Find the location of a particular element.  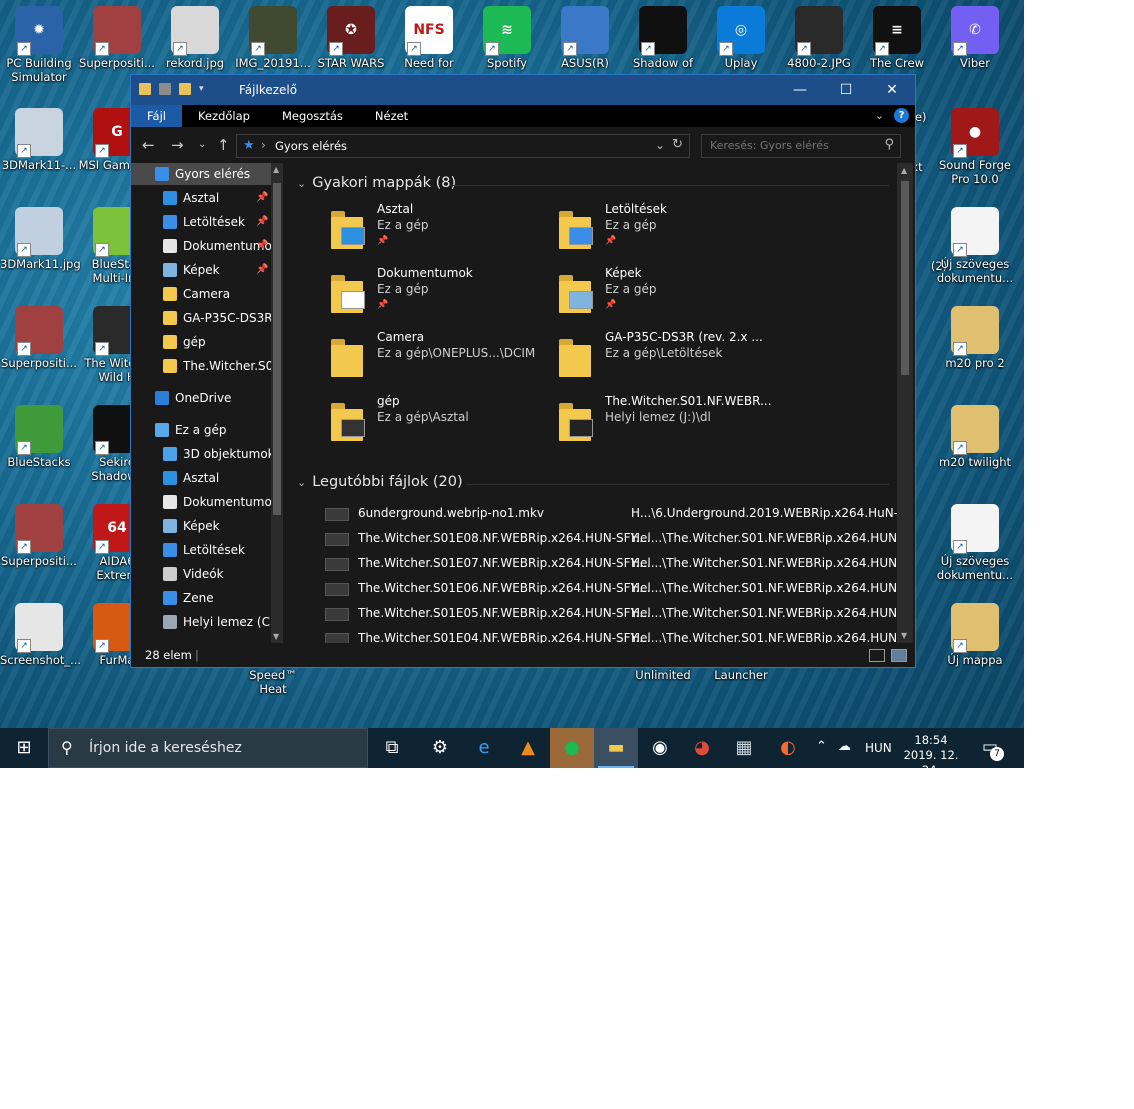

desktop-icon: ◎ ↗ Uplay is located at coordinates (741, 38).